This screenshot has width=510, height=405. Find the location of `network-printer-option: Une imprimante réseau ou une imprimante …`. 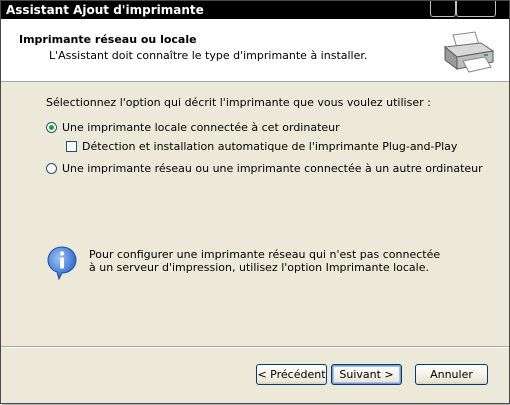

network-printer-option: Une imprimante réseau ou une imprimante … is located at coordinates (264, 168).